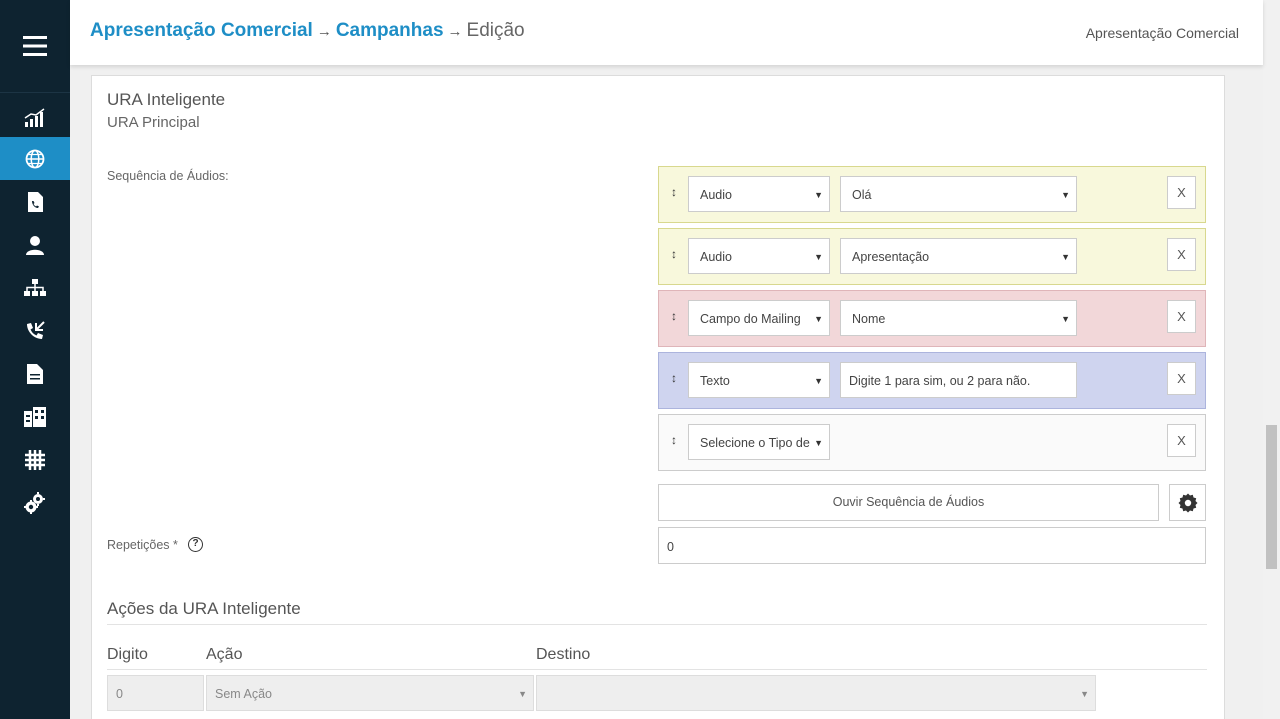 The height and width of the screenshot is (719, 1280). I want to click on audio-value-select: Olá ▼, so click(958, 194).